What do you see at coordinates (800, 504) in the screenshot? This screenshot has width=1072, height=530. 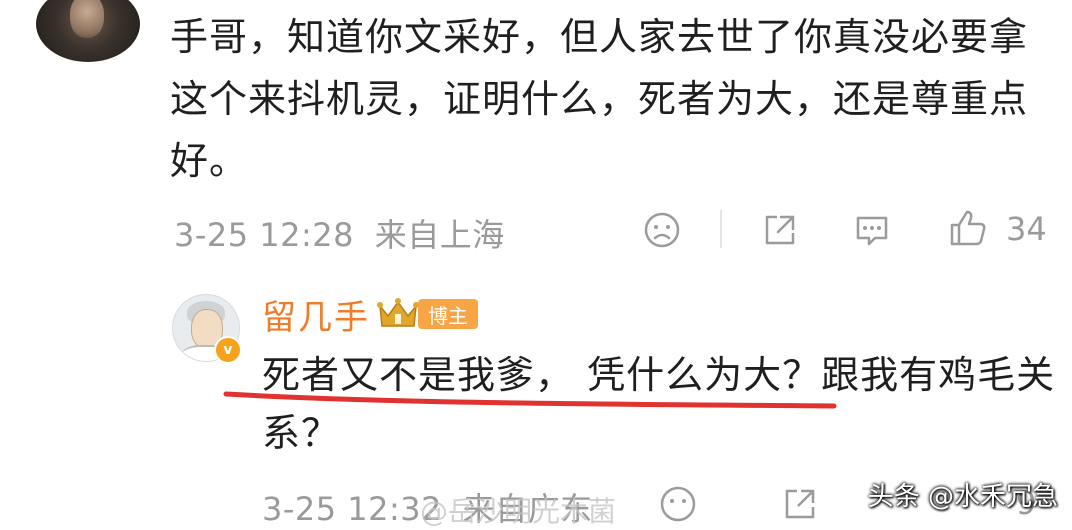 I see `share-icon` at bounding box center [800, 504].